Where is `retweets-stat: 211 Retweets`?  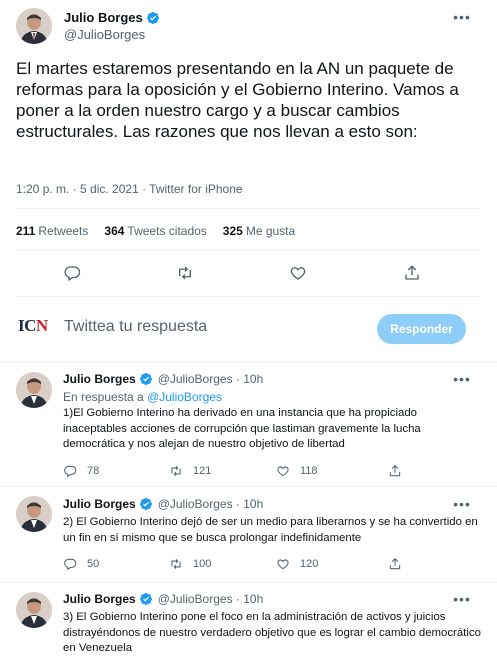
retweets-stat: 211 Retweets is located at coordinates (52, 231).